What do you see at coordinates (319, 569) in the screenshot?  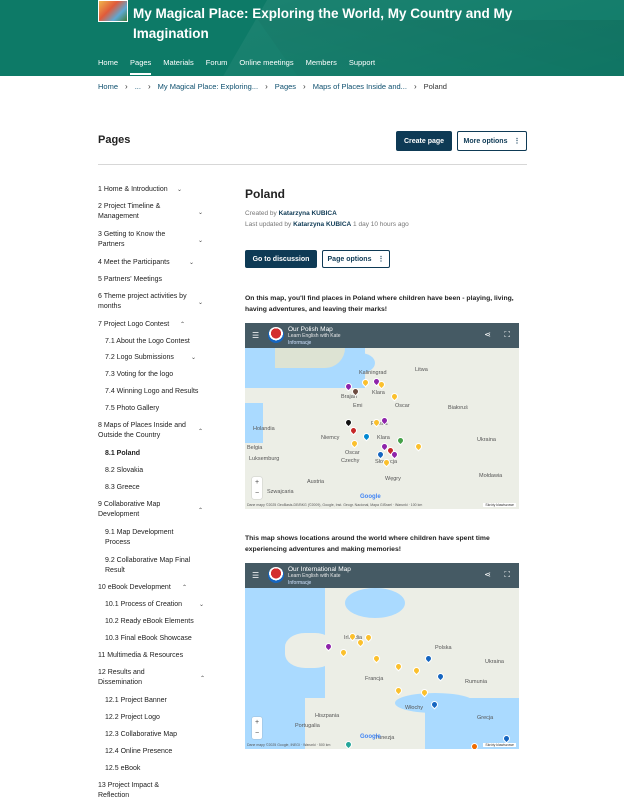 I see `map-title: Our International Map` at bounding box center [319, 569].